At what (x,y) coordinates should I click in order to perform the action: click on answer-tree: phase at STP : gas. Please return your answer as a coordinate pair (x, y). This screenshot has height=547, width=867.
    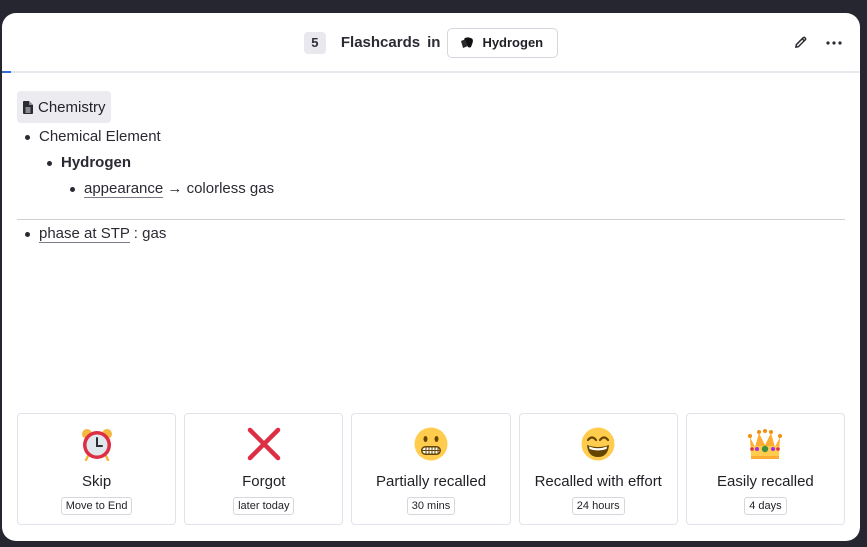
    Looking at the image, I should click on (431, 234).